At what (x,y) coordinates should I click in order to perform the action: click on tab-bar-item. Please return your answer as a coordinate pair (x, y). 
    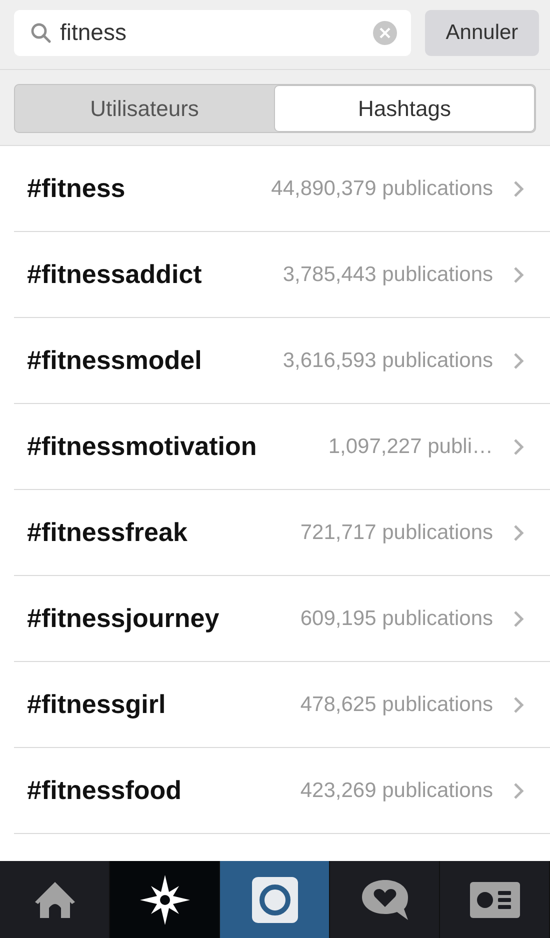
    Looking at the image, I should click on (165, 899).